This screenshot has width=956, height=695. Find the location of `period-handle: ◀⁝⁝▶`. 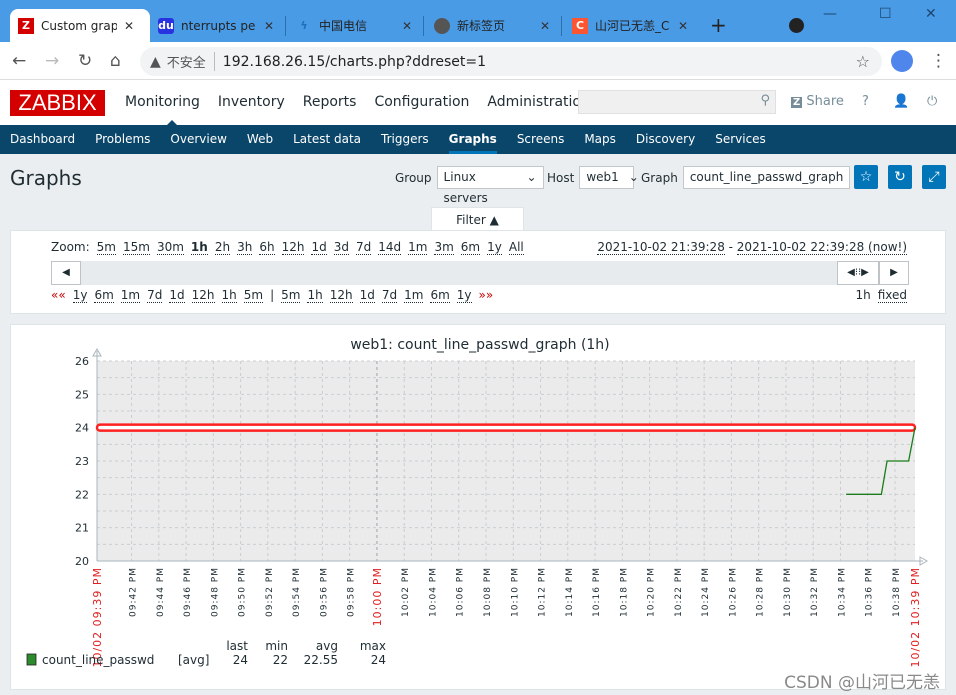

period-handle: ◀⁝⁝▶ is located at coordinates (858, 273).